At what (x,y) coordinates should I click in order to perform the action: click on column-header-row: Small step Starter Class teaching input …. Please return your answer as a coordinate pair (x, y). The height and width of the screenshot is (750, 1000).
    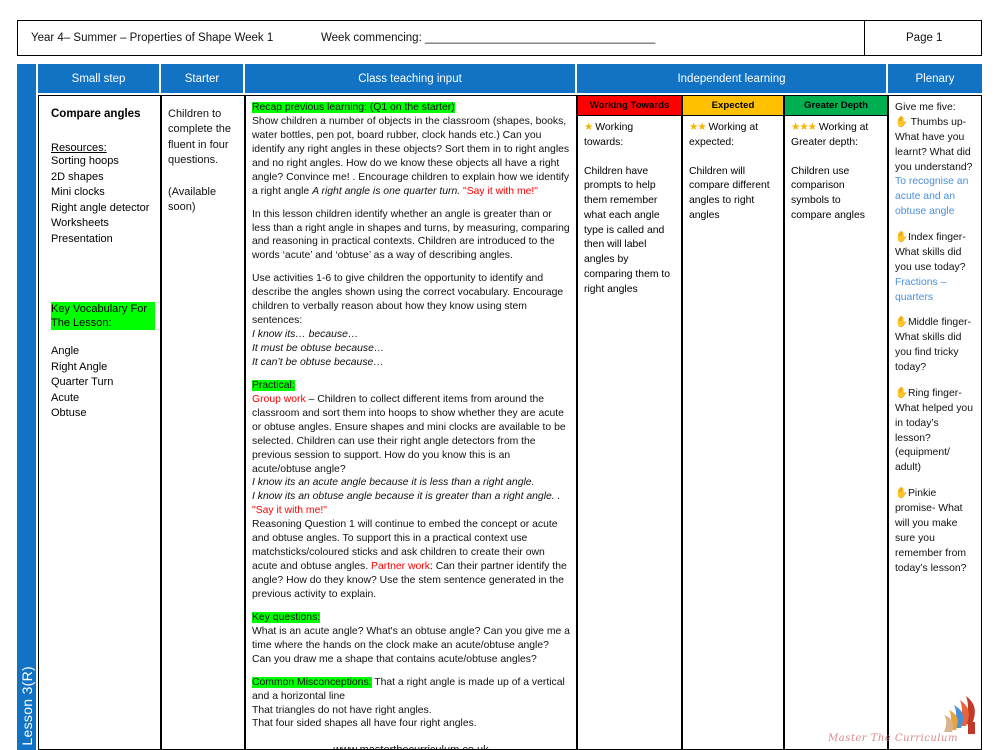
    Looking at the image, I should click on (510, 78).